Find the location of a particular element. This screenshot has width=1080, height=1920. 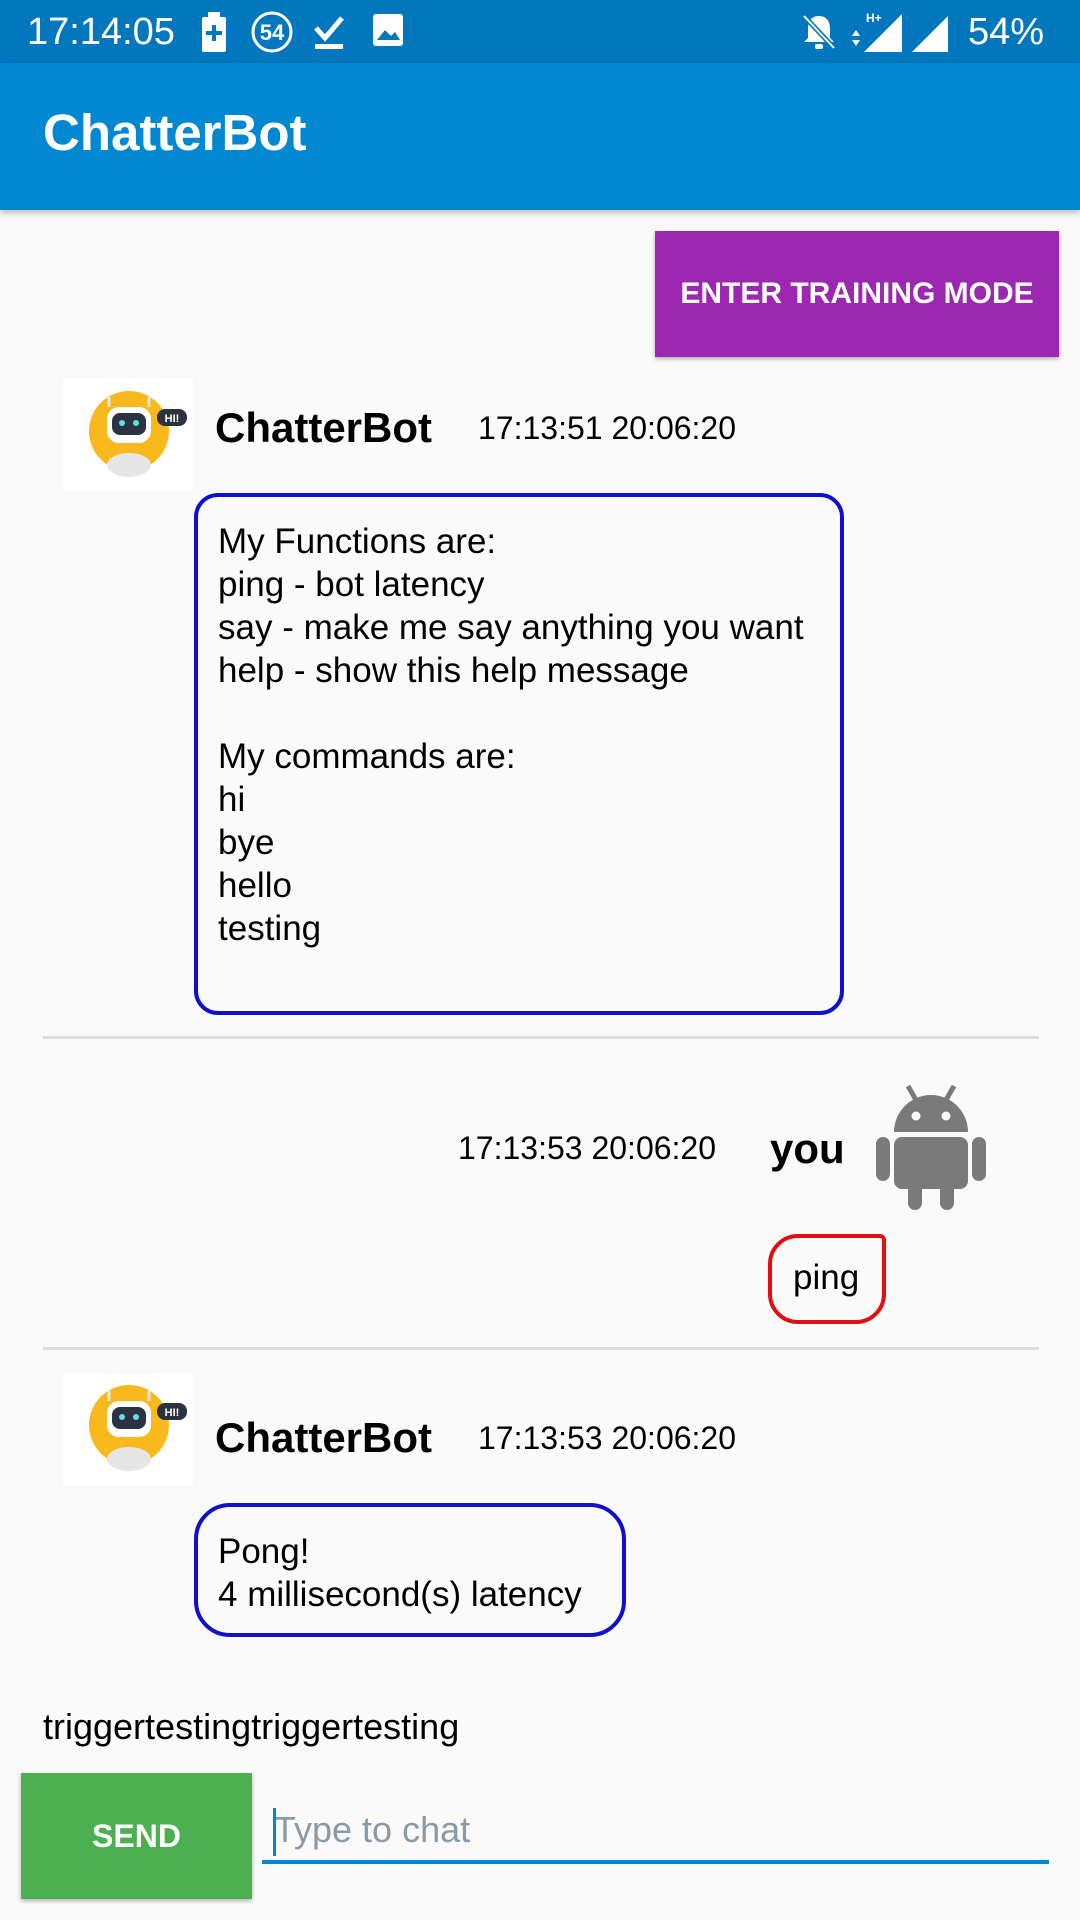

signal-h-plus-icon: H+ is located at coordinates (876, 34).